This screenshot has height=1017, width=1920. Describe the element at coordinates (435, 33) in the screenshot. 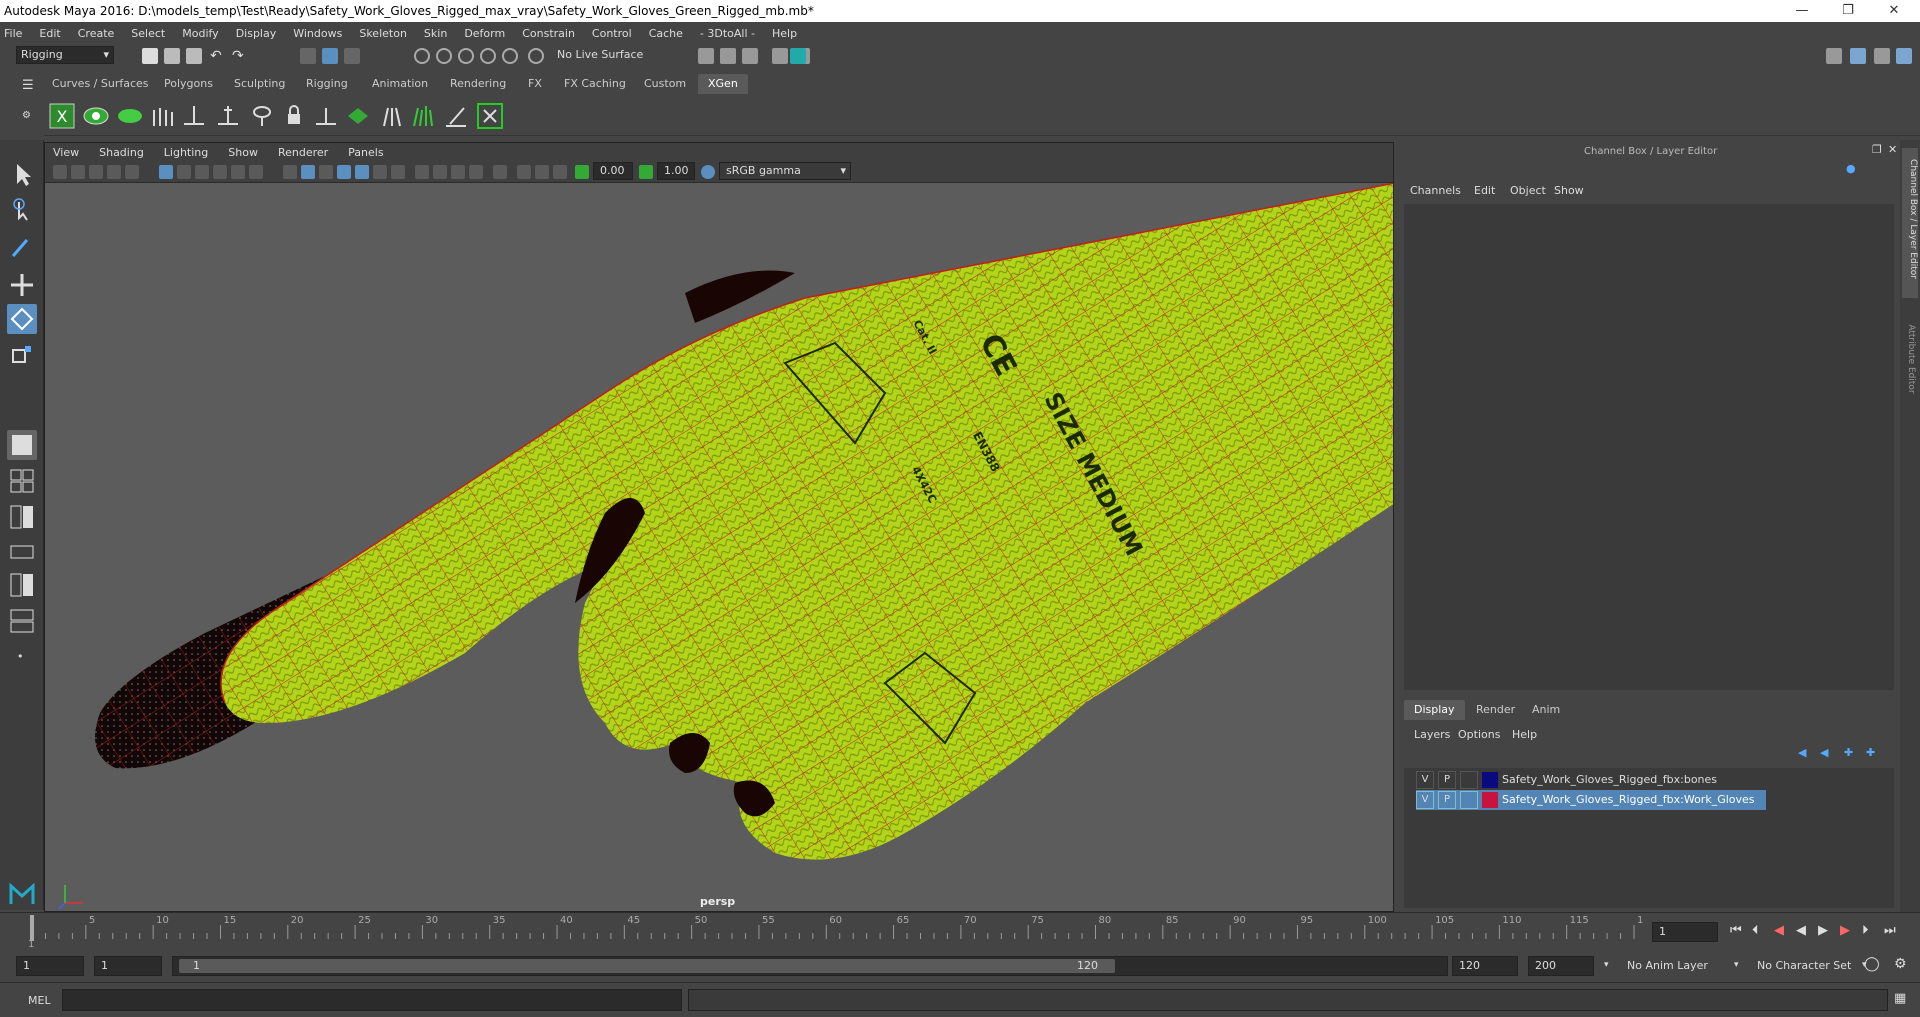

I see `menu-skin: Skin` at that location.